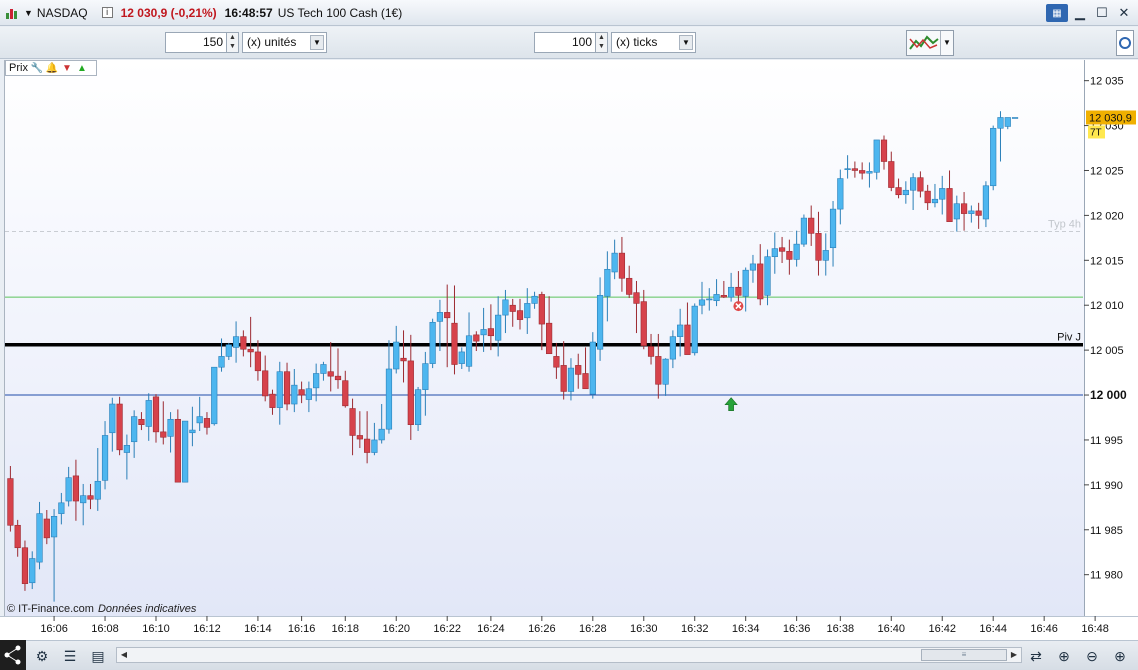  Describe the element at coordinates (964, 655) in the screenshot. I see `scrollbar-thumb: ≡` at that location.